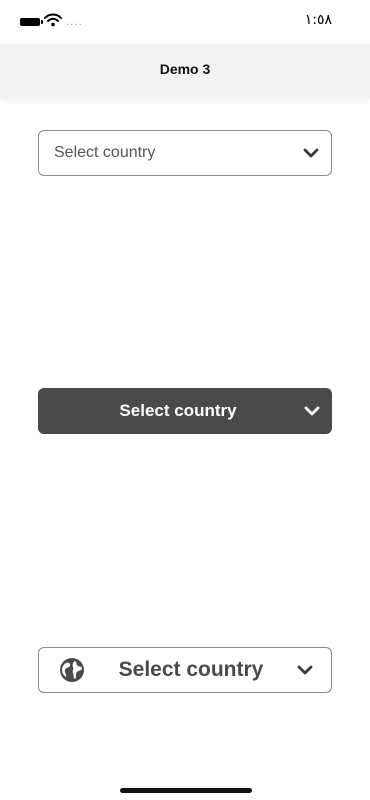  I want to click on globe-icon, so click(72, 670).